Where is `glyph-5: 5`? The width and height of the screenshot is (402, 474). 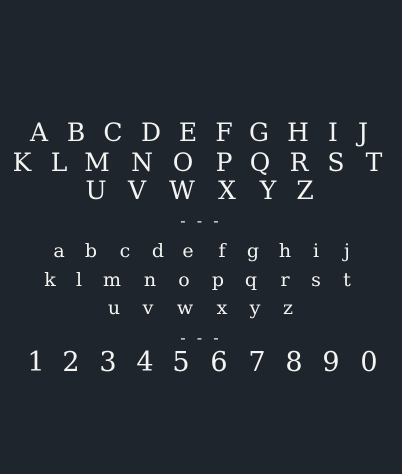 glyph-5: 5 is located at coordinates (181, 362).